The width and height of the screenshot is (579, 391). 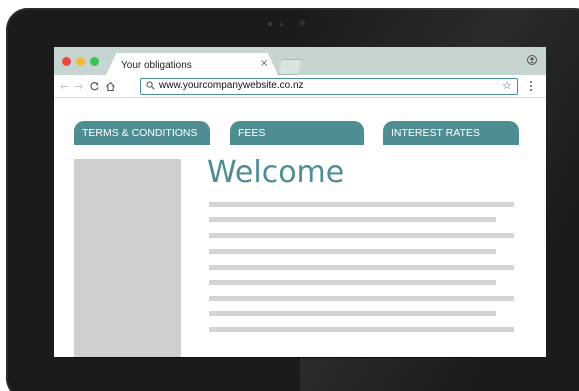 I want to click on screen-bezel-edge, so click(x=300, y=357).